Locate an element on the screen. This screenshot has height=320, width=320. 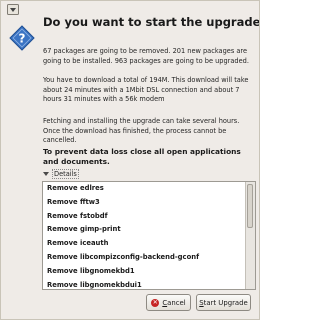
cancel-button-label: Cancel is located at coordinates (174, 302).